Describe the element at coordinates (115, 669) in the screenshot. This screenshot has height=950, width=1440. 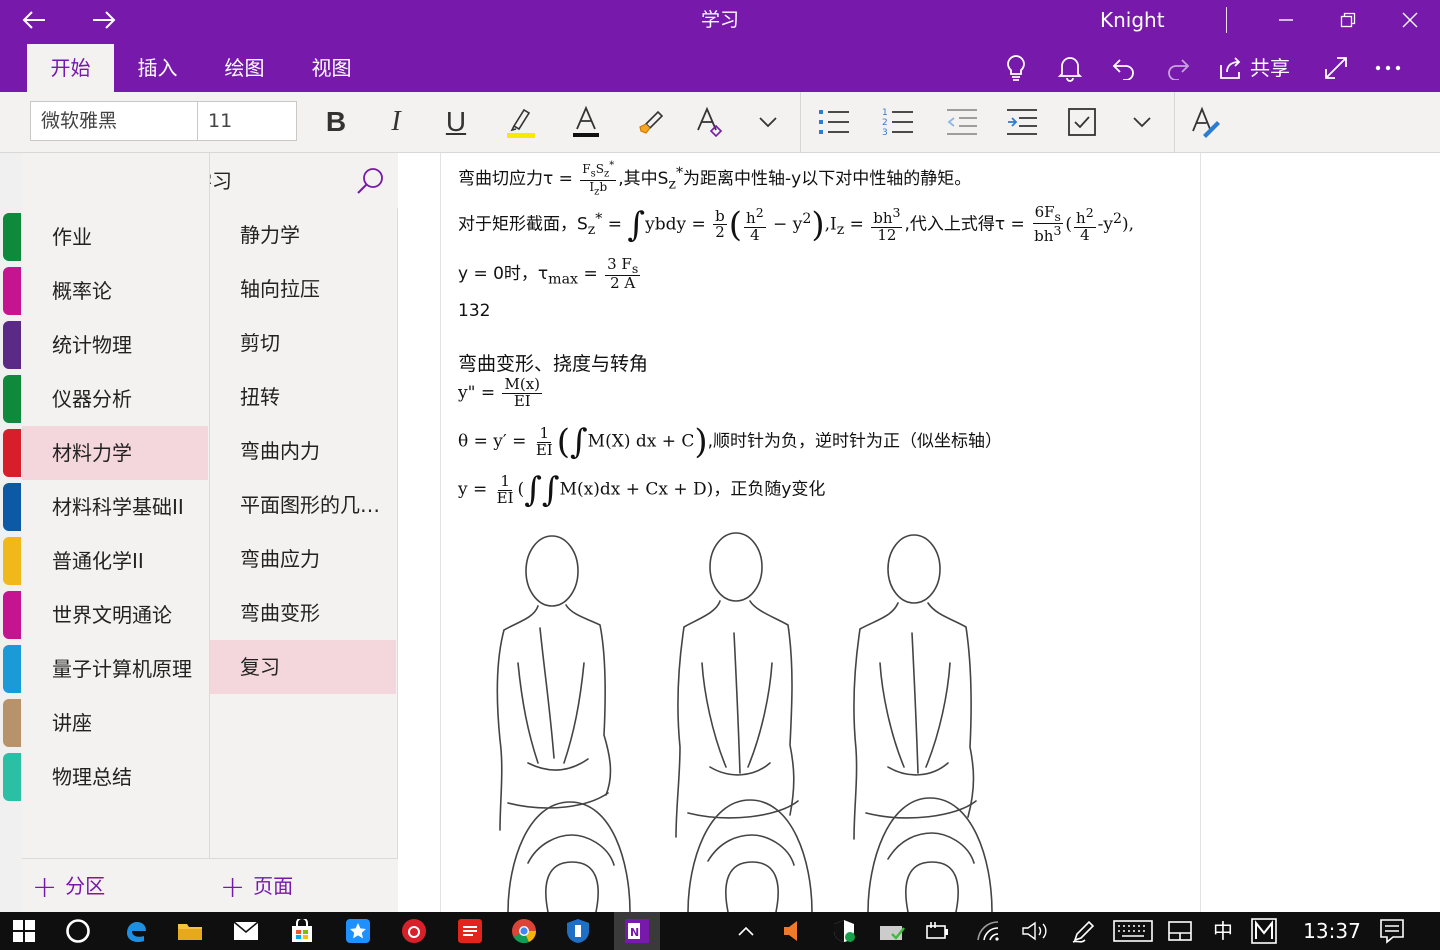
I see `section-item: 量子计算机原理` at that location.